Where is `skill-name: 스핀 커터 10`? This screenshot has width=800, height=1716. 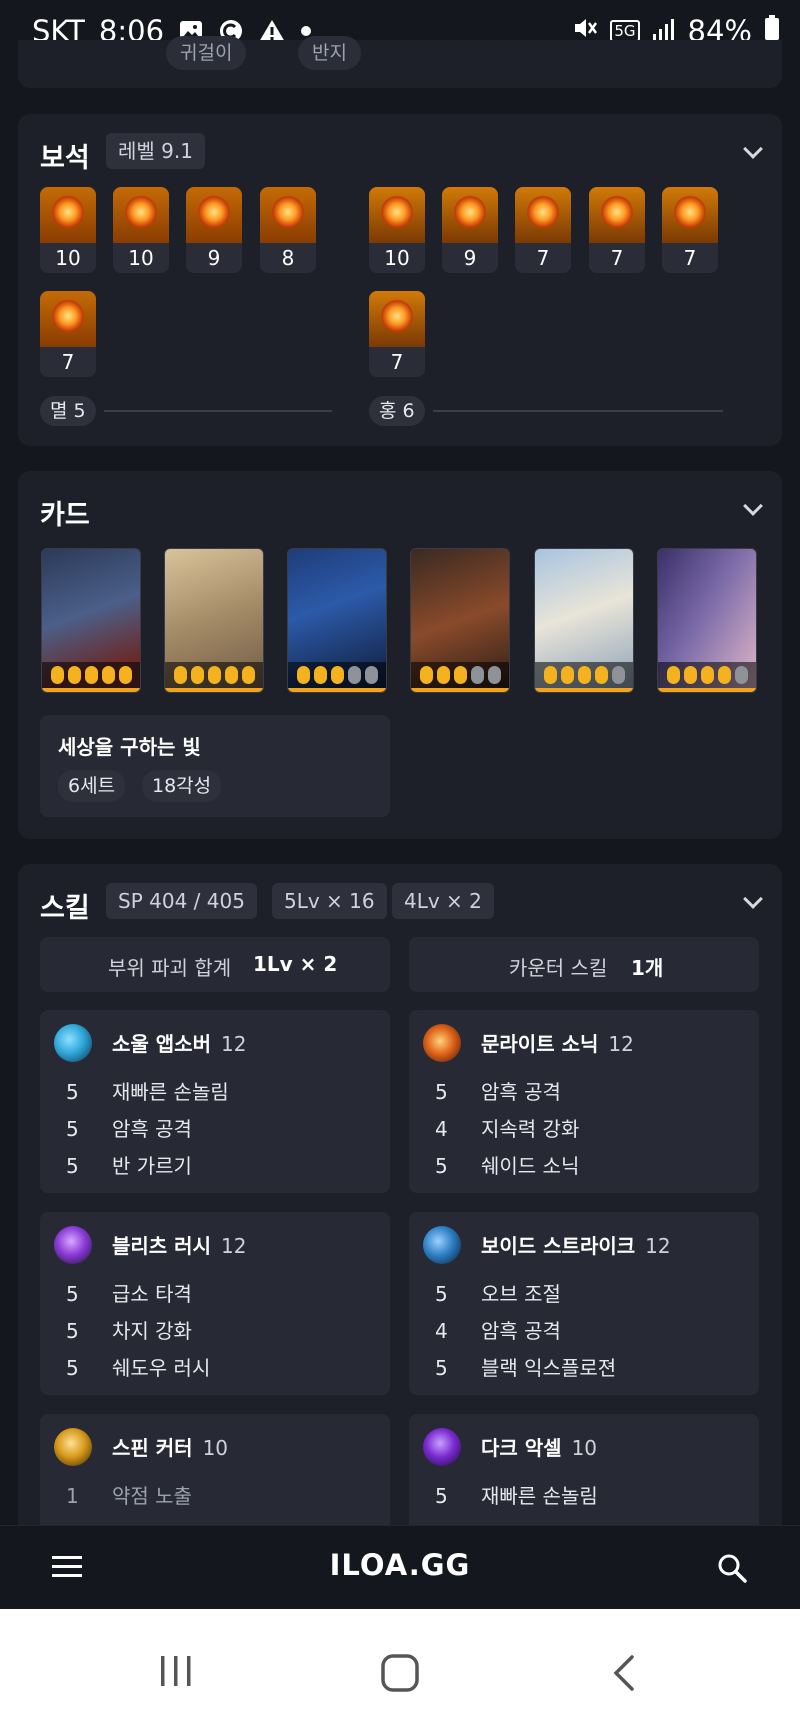
skill-name: 스핀 커터 10 is located at coordinates (170, 1446).